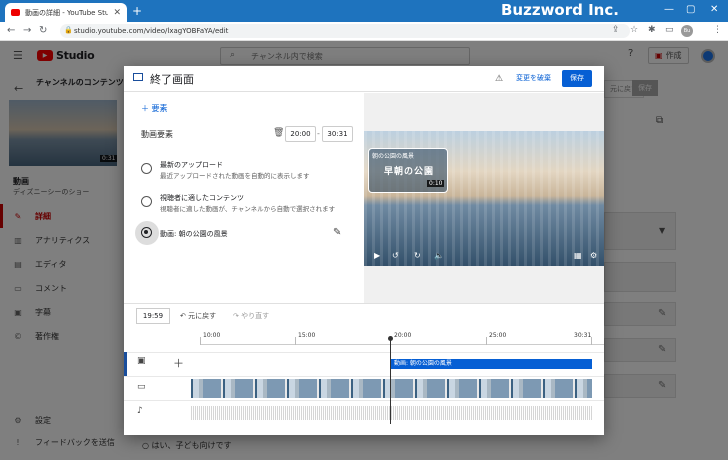 This screenshot has height=460, width=728. Describe the element at coordinates (439, 255) in the screenshot. I see `volume-icon: 🔈` at that location.